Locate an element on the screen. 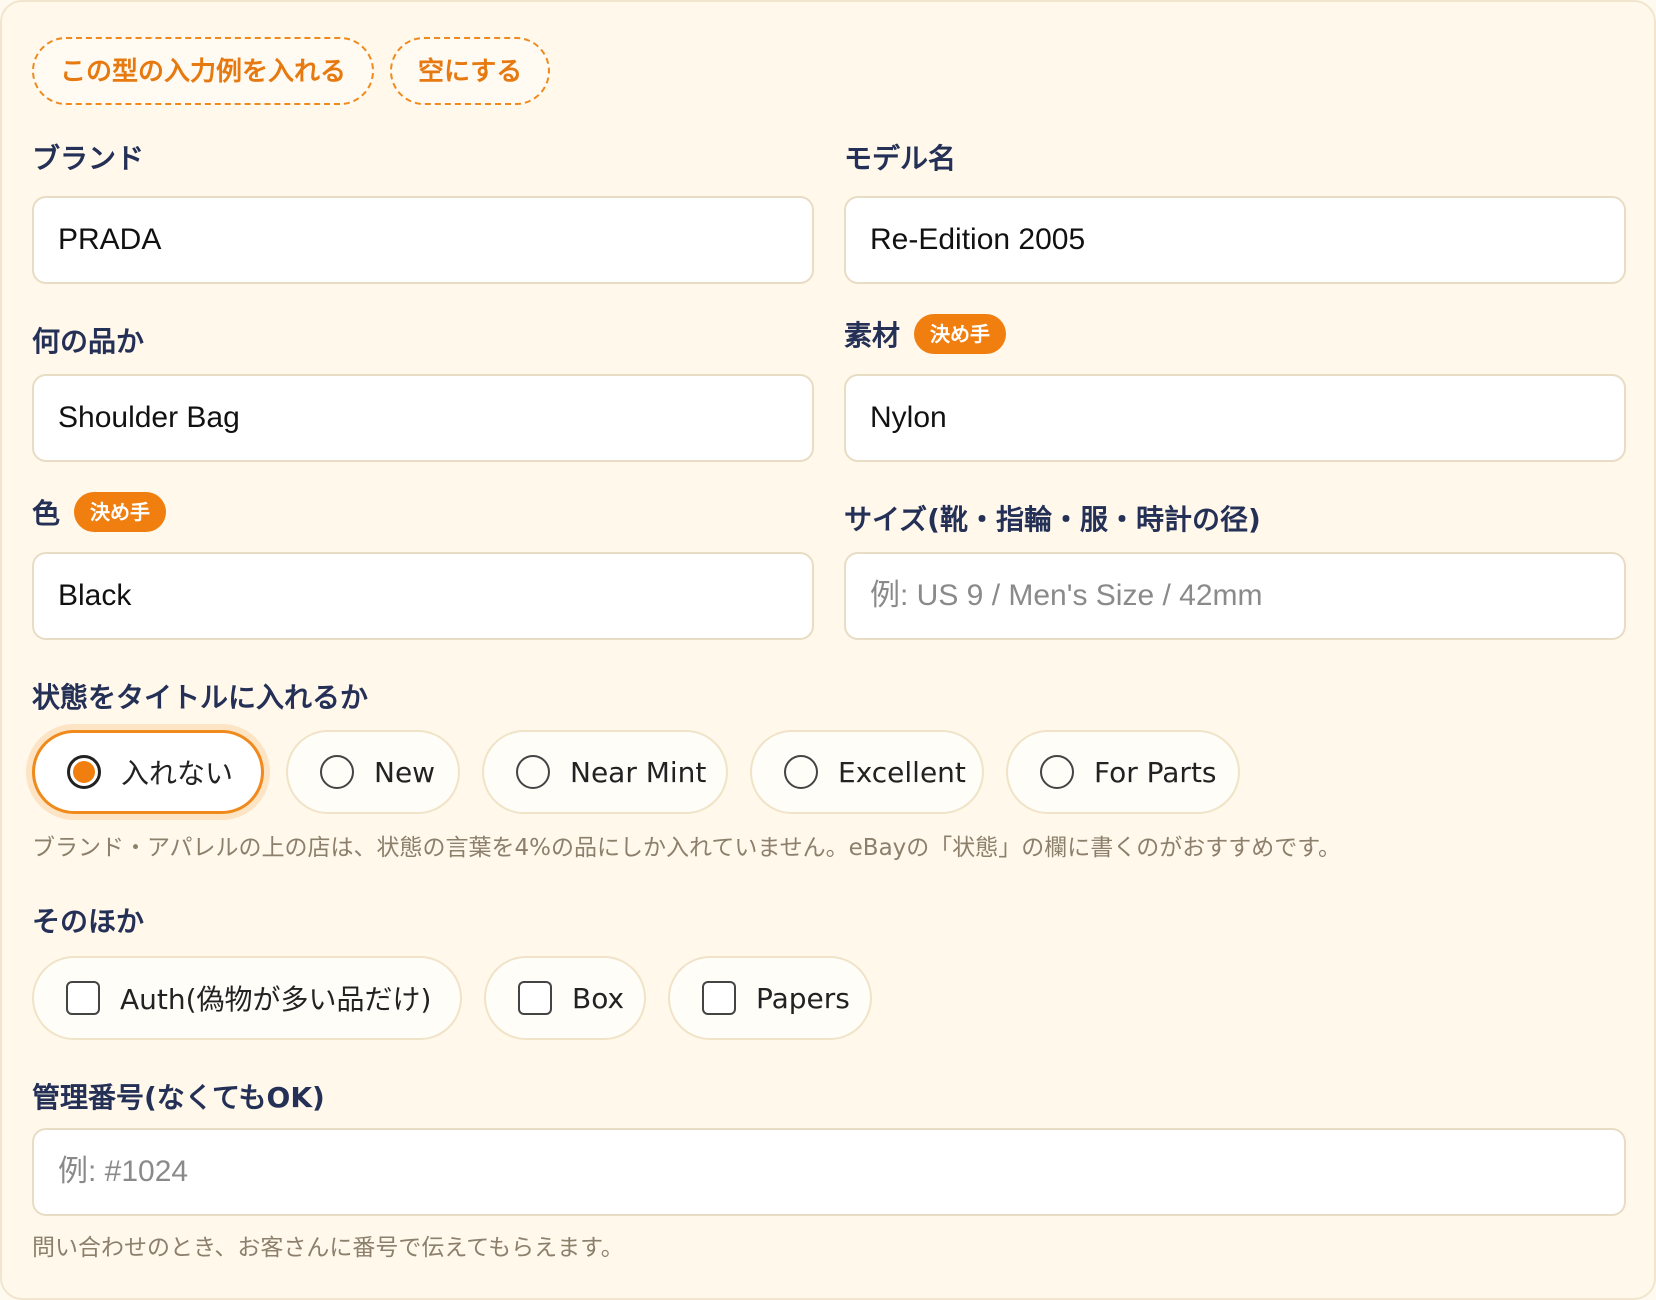  material-label: 素材 決め手 is located at coordinates (925, 334).